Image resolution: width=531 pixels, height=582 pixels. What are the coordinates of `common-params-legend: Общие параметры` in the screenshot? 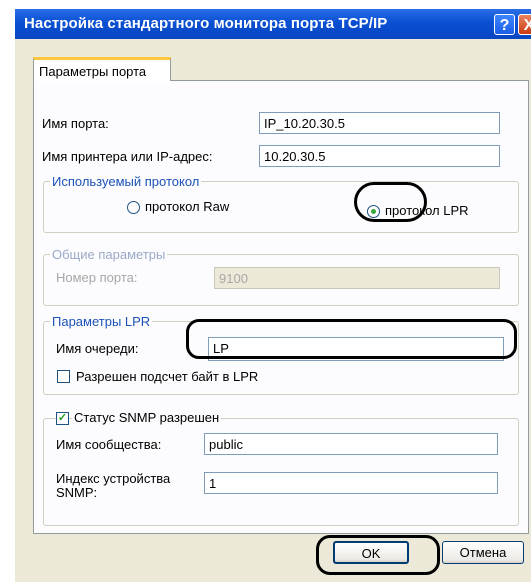 It's located at (109, 254).